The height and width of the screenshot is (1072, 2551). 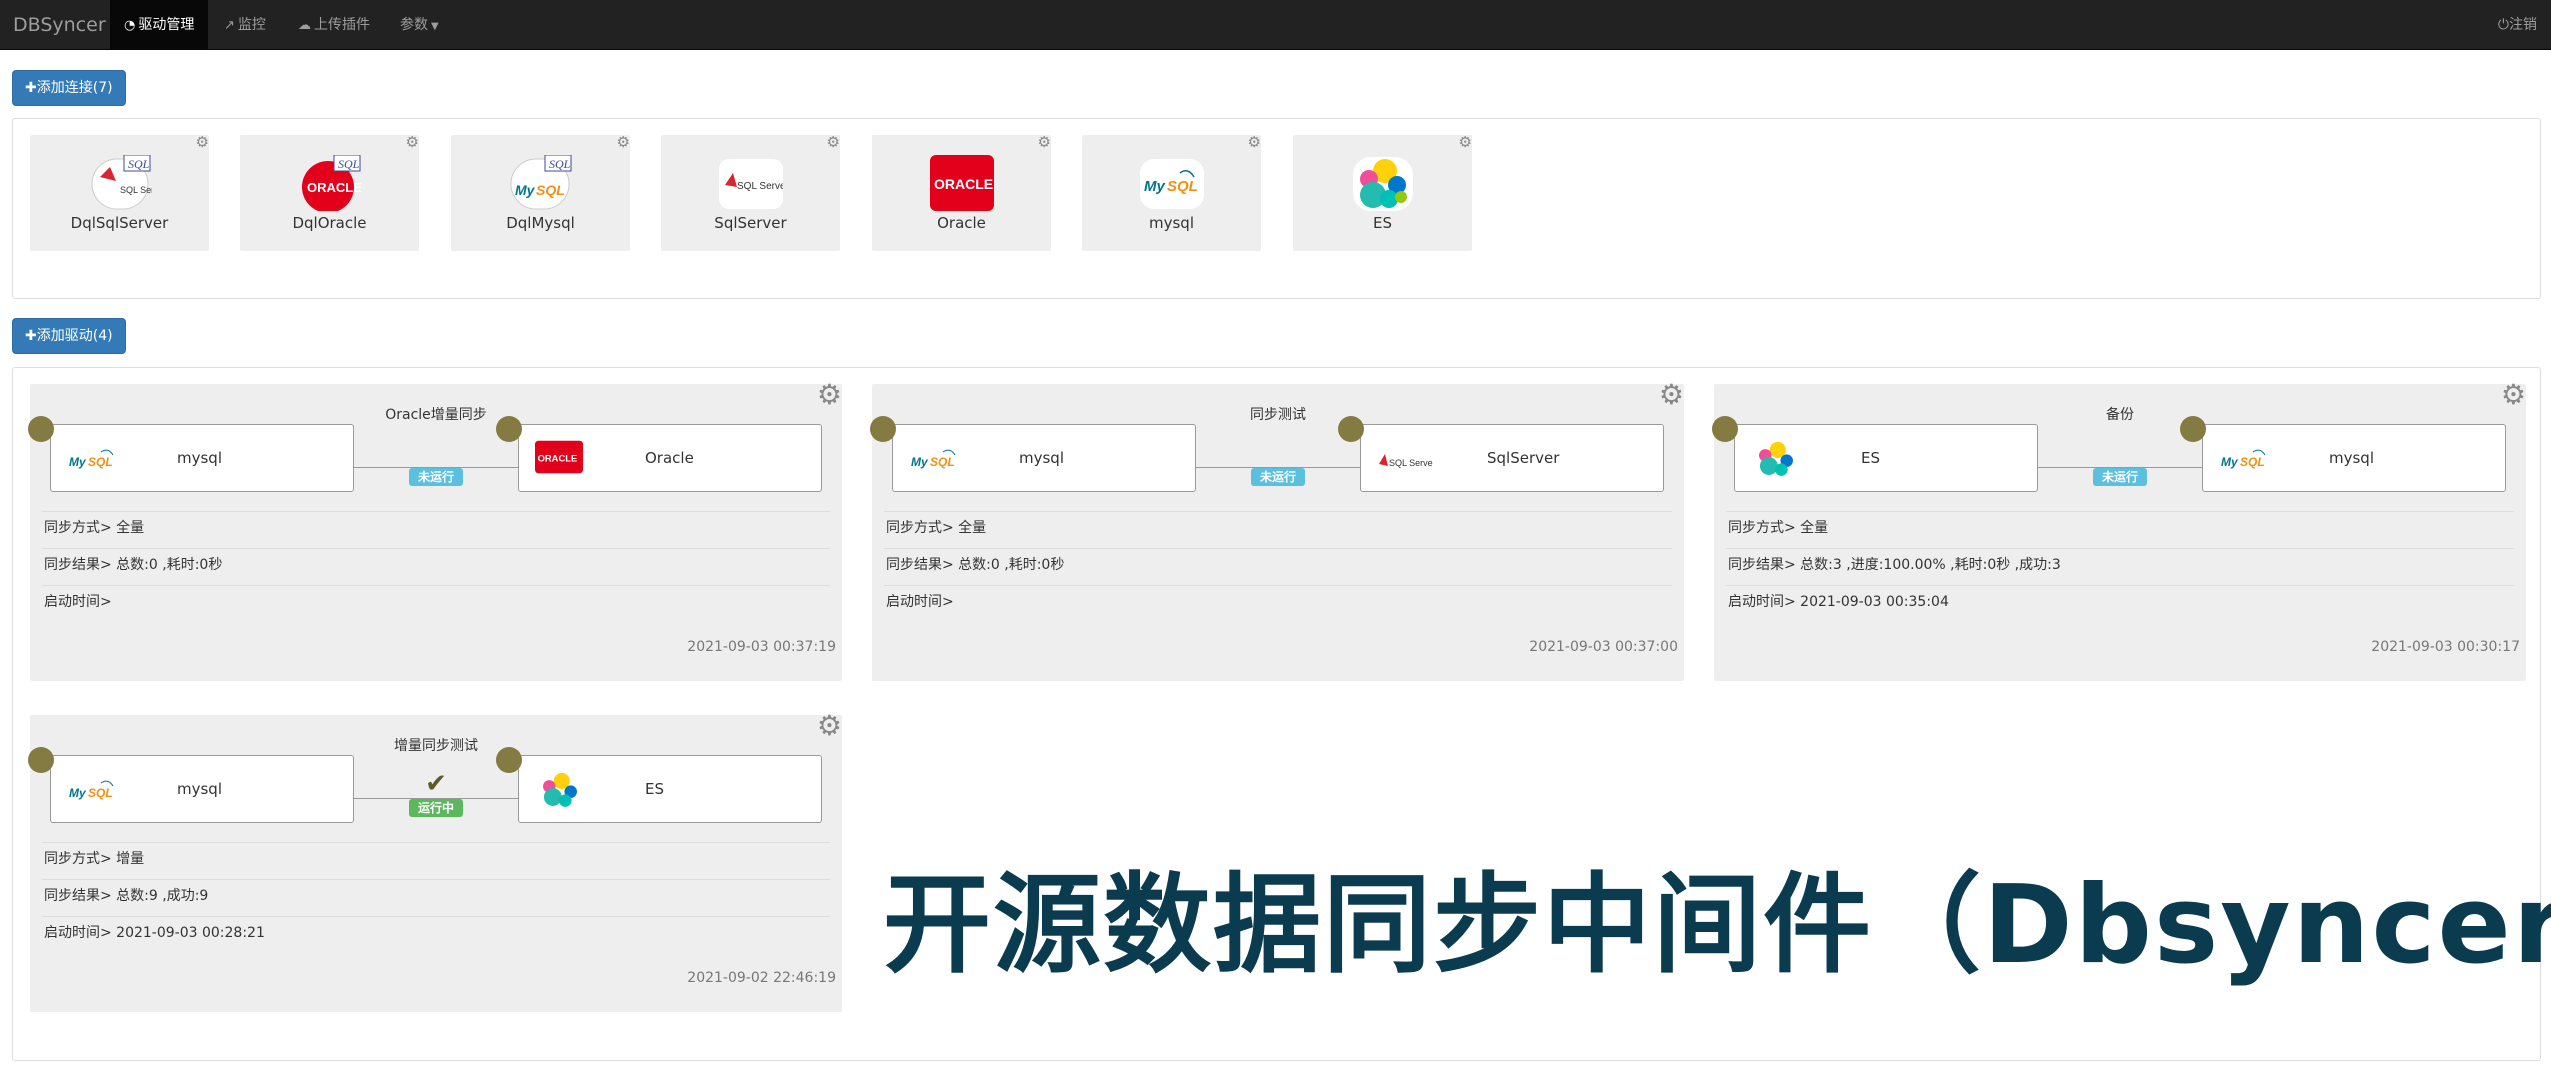 I want to click on start-time: 启动时间> 2021-09-03 00:35:04, so click(x=1838, y=602).